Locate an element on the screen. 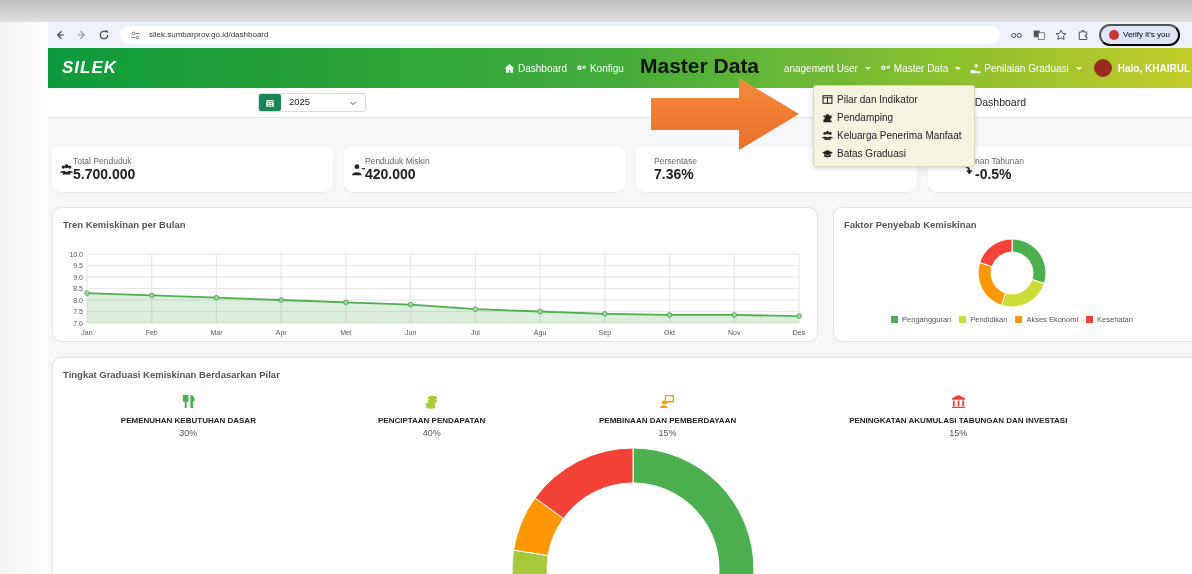  pillar-percent: 30% is located at coordinates (188, 434).